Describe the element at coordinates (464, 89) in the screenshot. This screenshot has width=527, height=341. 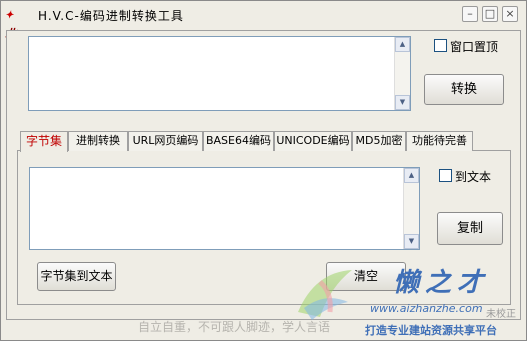
I see `convert-button: 转换` at that location.